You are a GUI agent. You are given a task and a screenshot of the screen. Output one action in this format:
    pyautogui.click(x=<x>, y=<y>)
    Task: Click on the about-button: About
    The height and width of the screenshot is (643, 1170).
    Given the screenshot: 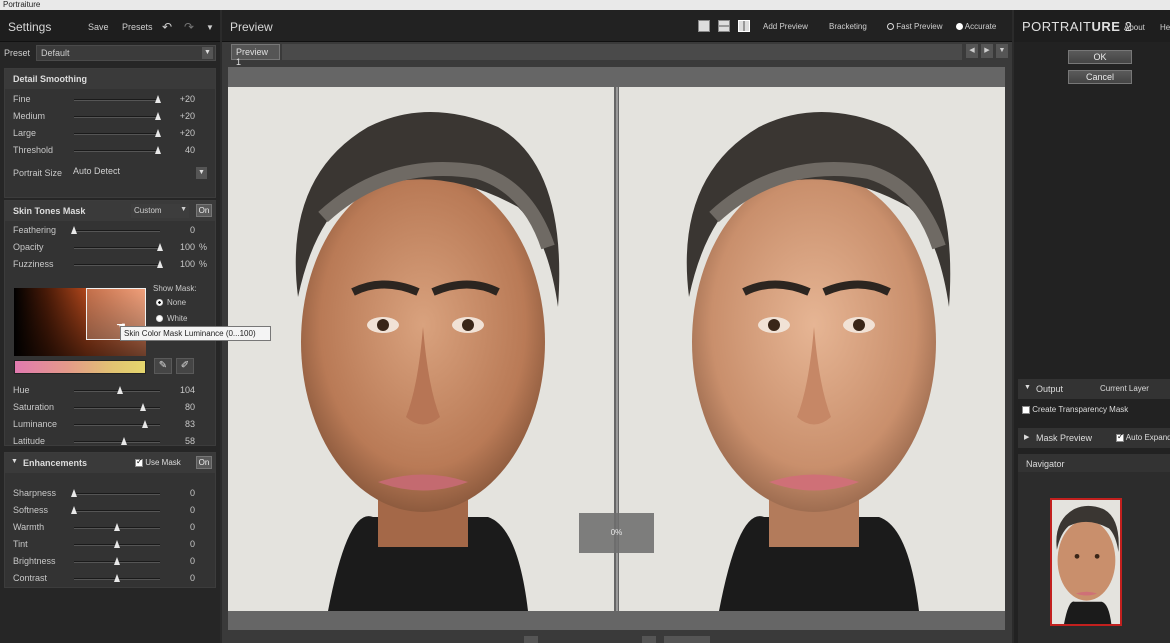 What is the action you would take?
    pyautogui.click(x=1134, y=27)
    